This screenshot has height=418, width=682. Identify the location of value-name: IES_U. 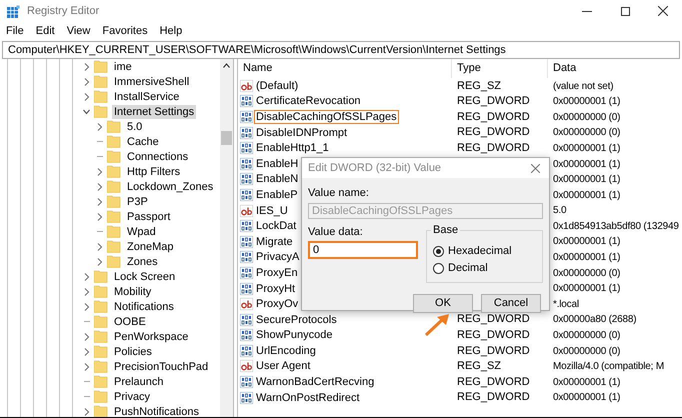
(272, 211).